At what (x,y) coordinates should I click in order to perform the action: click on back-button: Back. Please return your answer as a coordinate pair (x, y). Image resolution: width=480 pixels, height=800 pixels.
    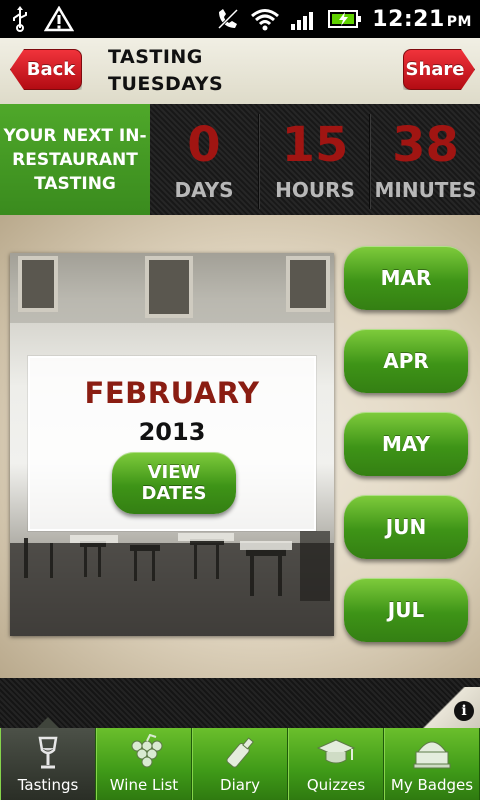
    Looking at the image, I should click on (46, 69).